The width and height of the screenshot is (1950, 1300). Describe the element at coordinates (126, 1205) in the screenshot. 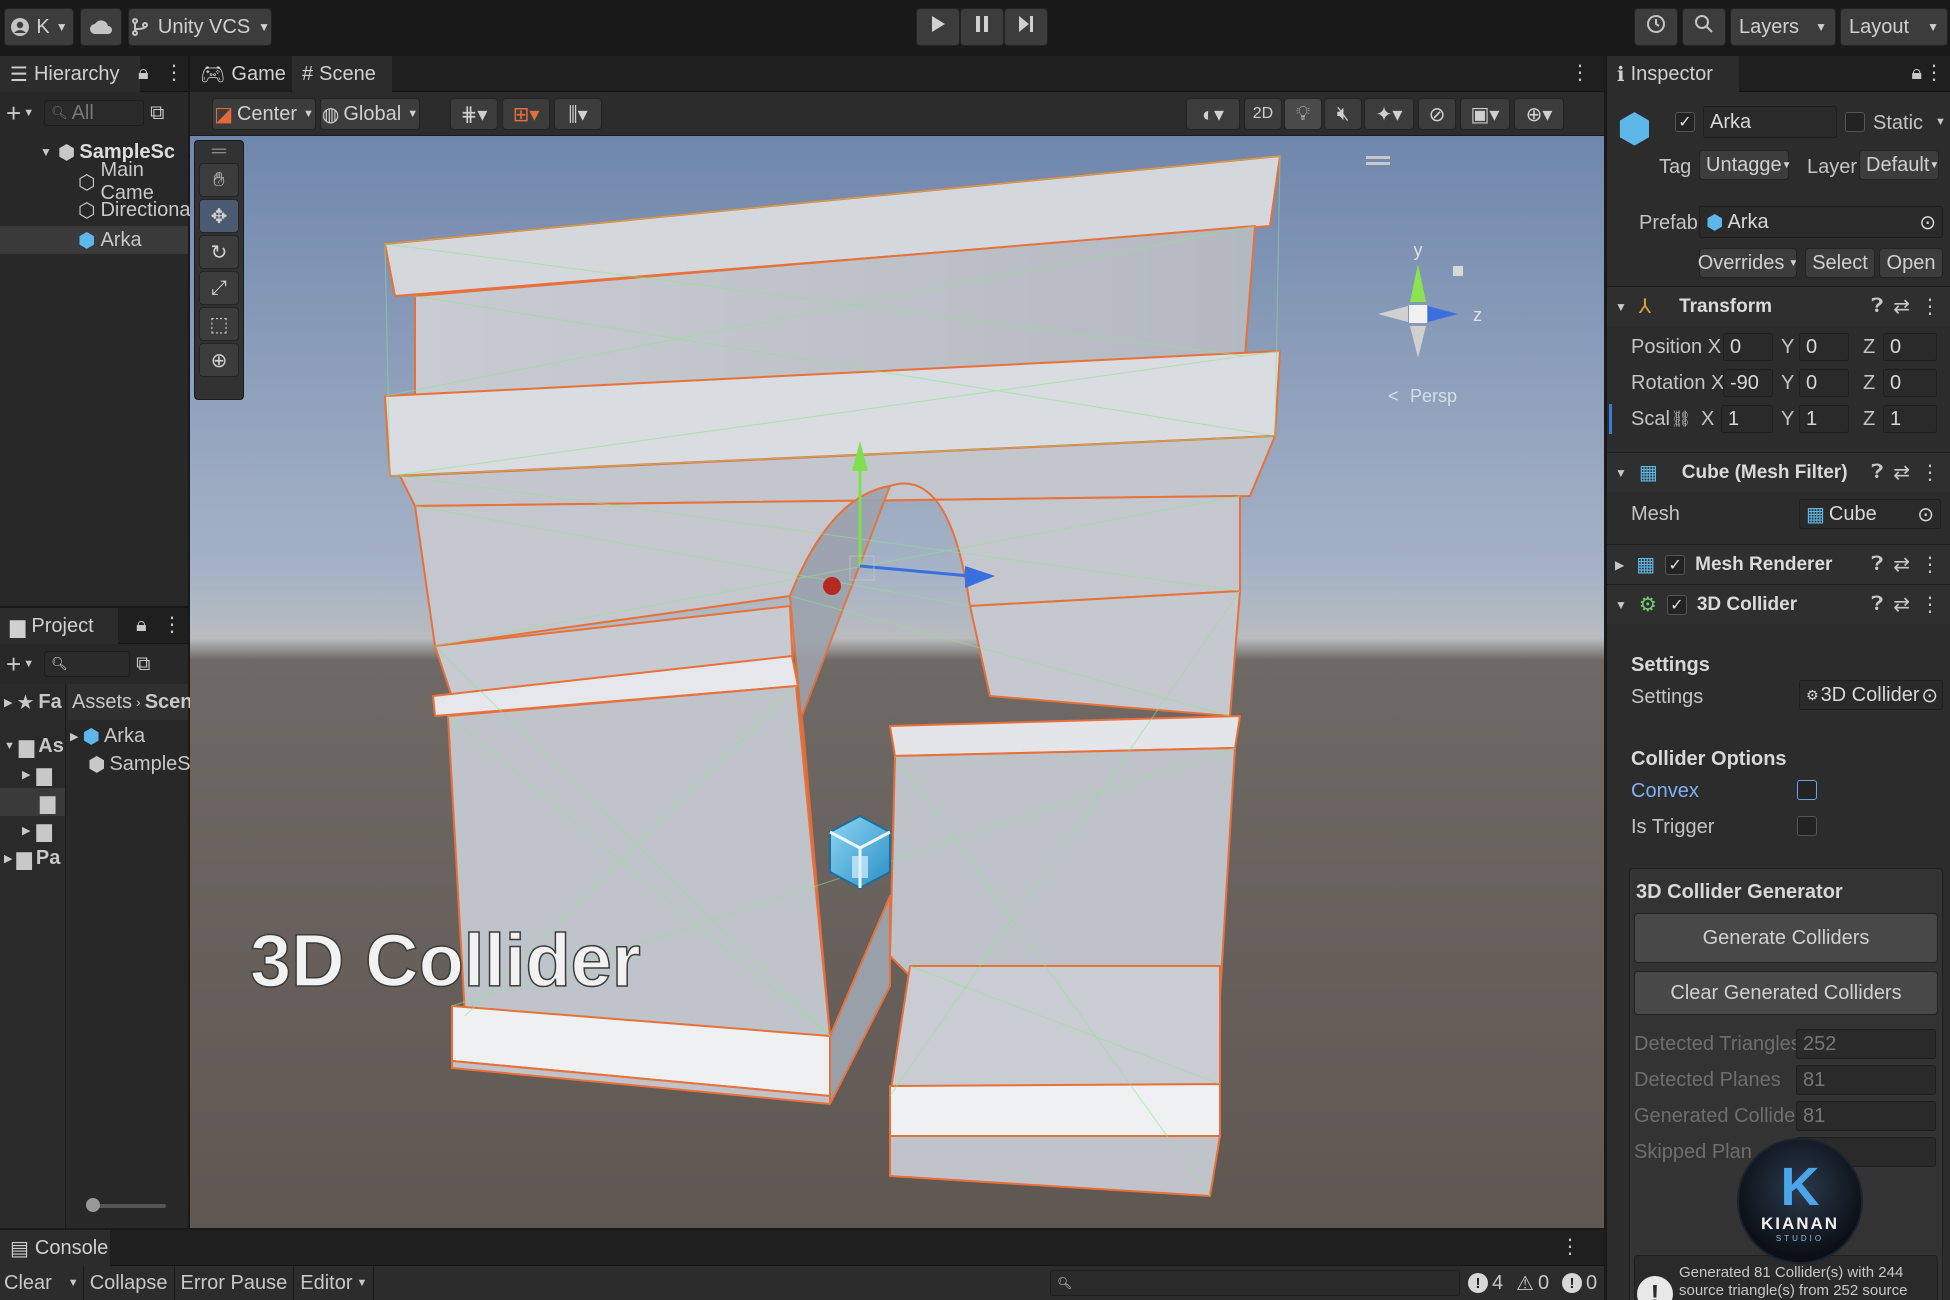

I see `zoom-slider` at that location.